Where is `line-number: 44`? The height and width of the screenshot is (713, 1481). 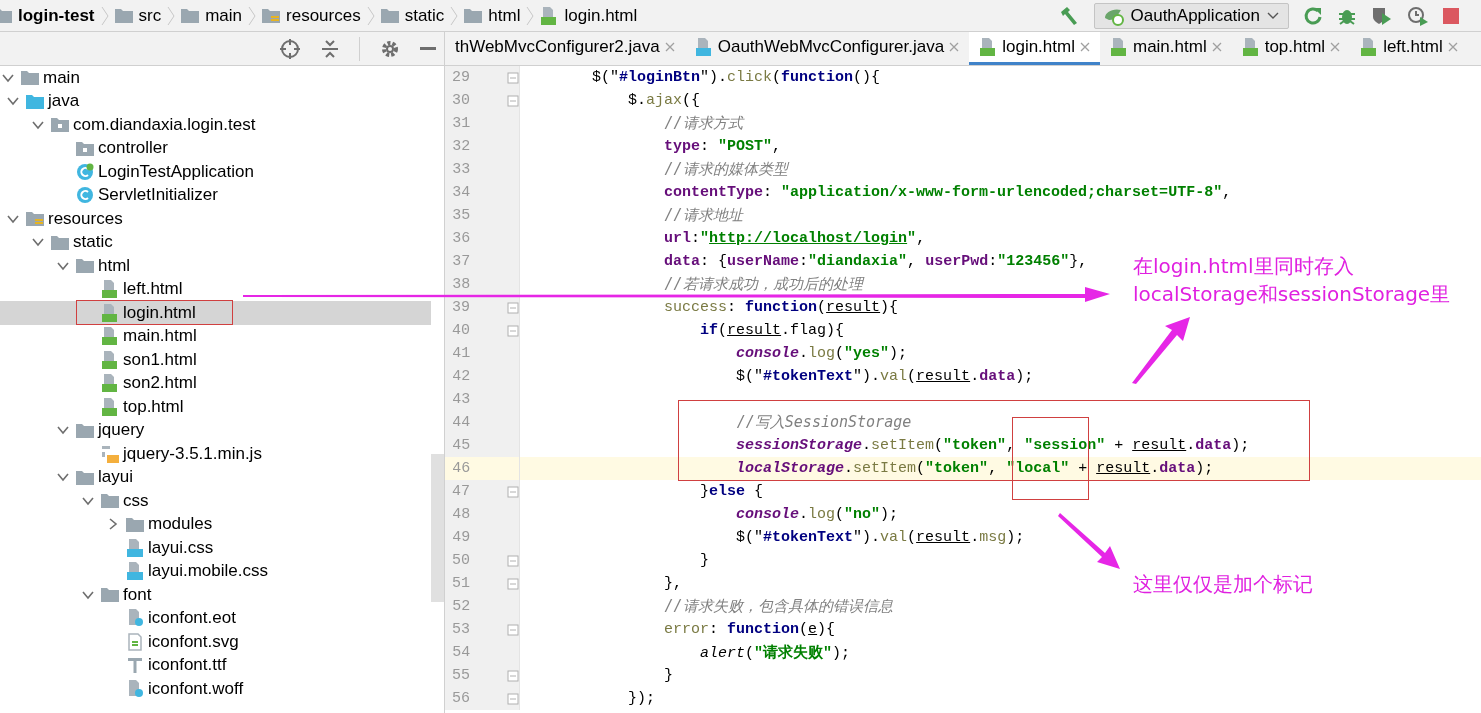
line-number: 44 is located at coordinates (461, 422).